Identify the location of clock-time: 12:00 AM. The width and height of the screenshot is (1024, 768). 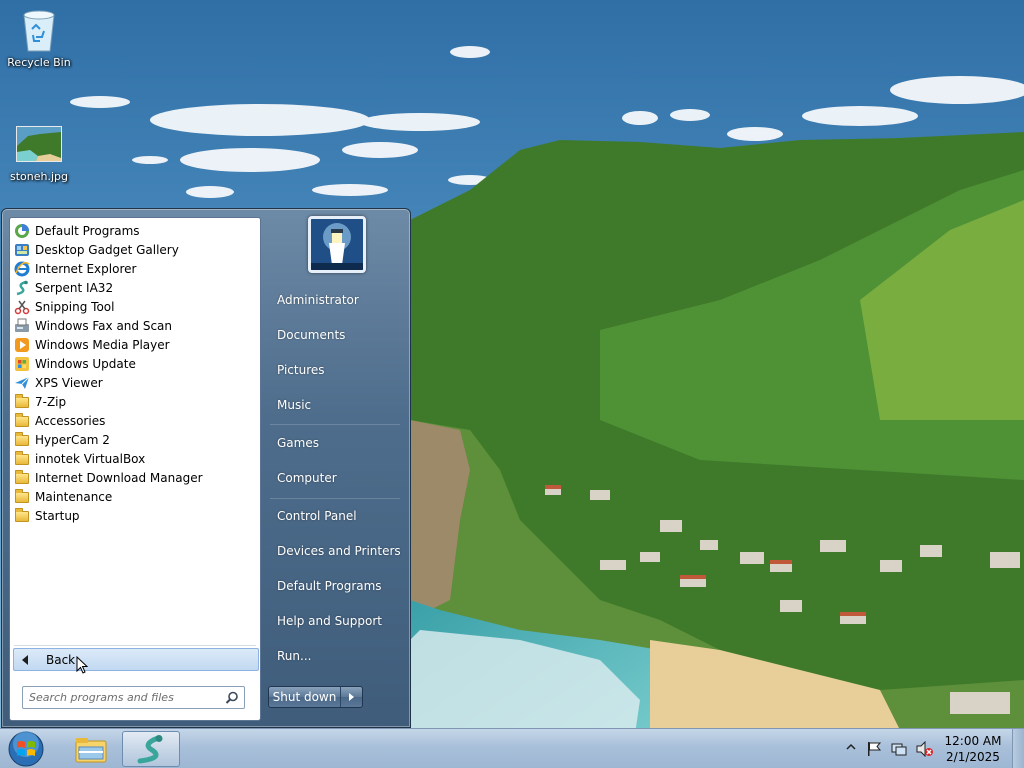
(973, 741).